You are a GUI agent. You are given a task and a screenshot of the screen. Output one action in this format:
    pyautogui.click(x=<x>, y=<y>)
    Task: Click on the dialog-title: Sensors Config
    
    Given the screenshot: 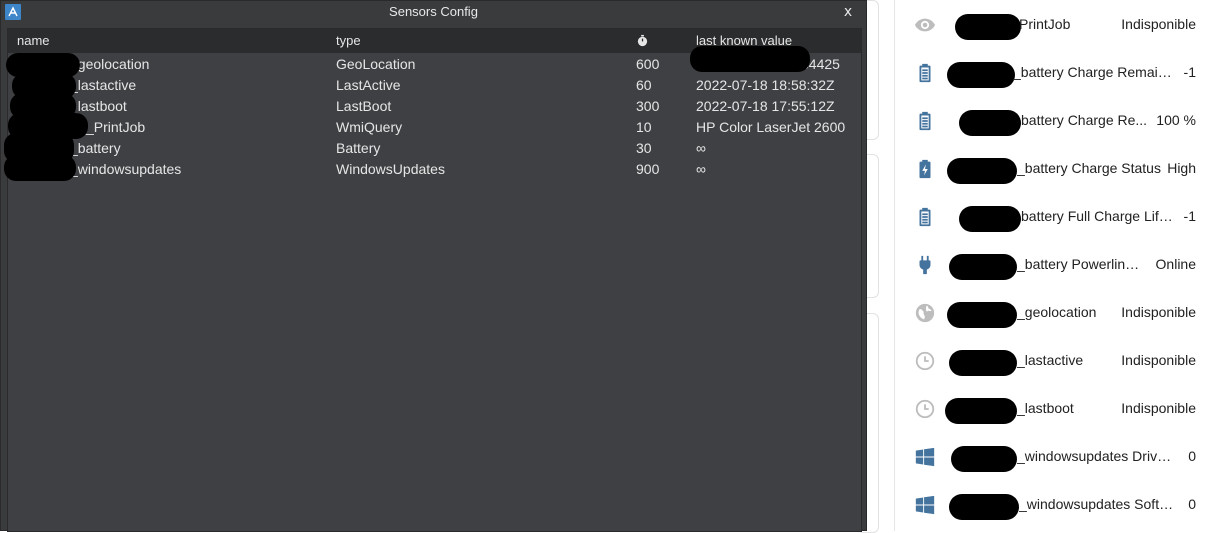 What is the action you would take?
    pyautogui.click(x=433, y=11)
    